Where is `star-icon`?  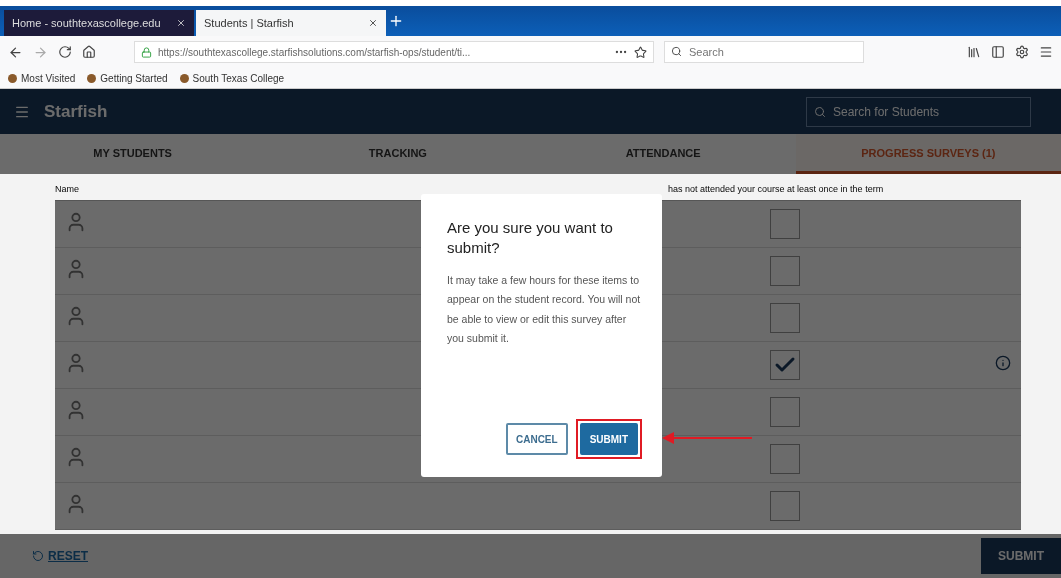 star-icon is located at coordinates (640, 52).